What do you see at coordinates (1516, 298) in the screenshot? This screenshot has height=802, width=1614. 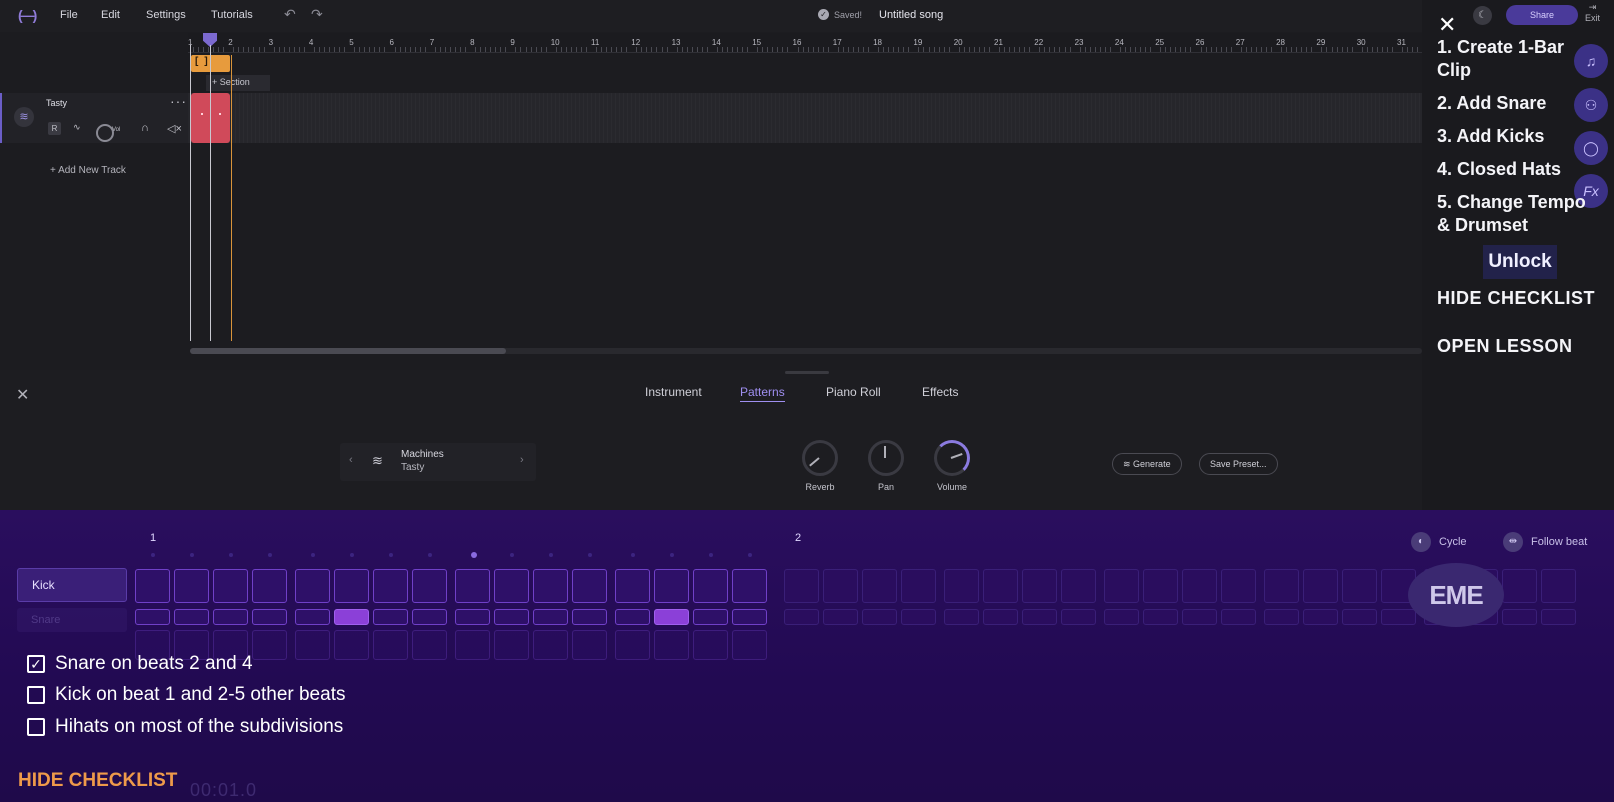 I see `hide-checklist-link: HIDE CHECKLIST` at bounding box center [1516, 298].